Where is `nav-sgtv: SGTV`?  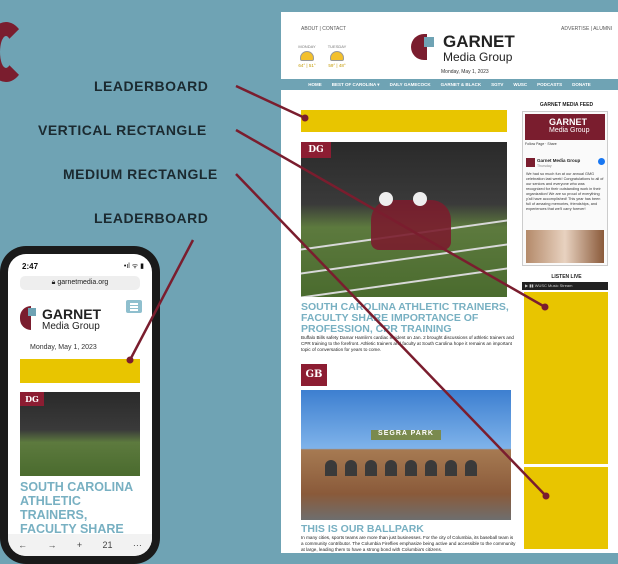
nav-sgtv: SGTV is located at coordinates (497, 84).